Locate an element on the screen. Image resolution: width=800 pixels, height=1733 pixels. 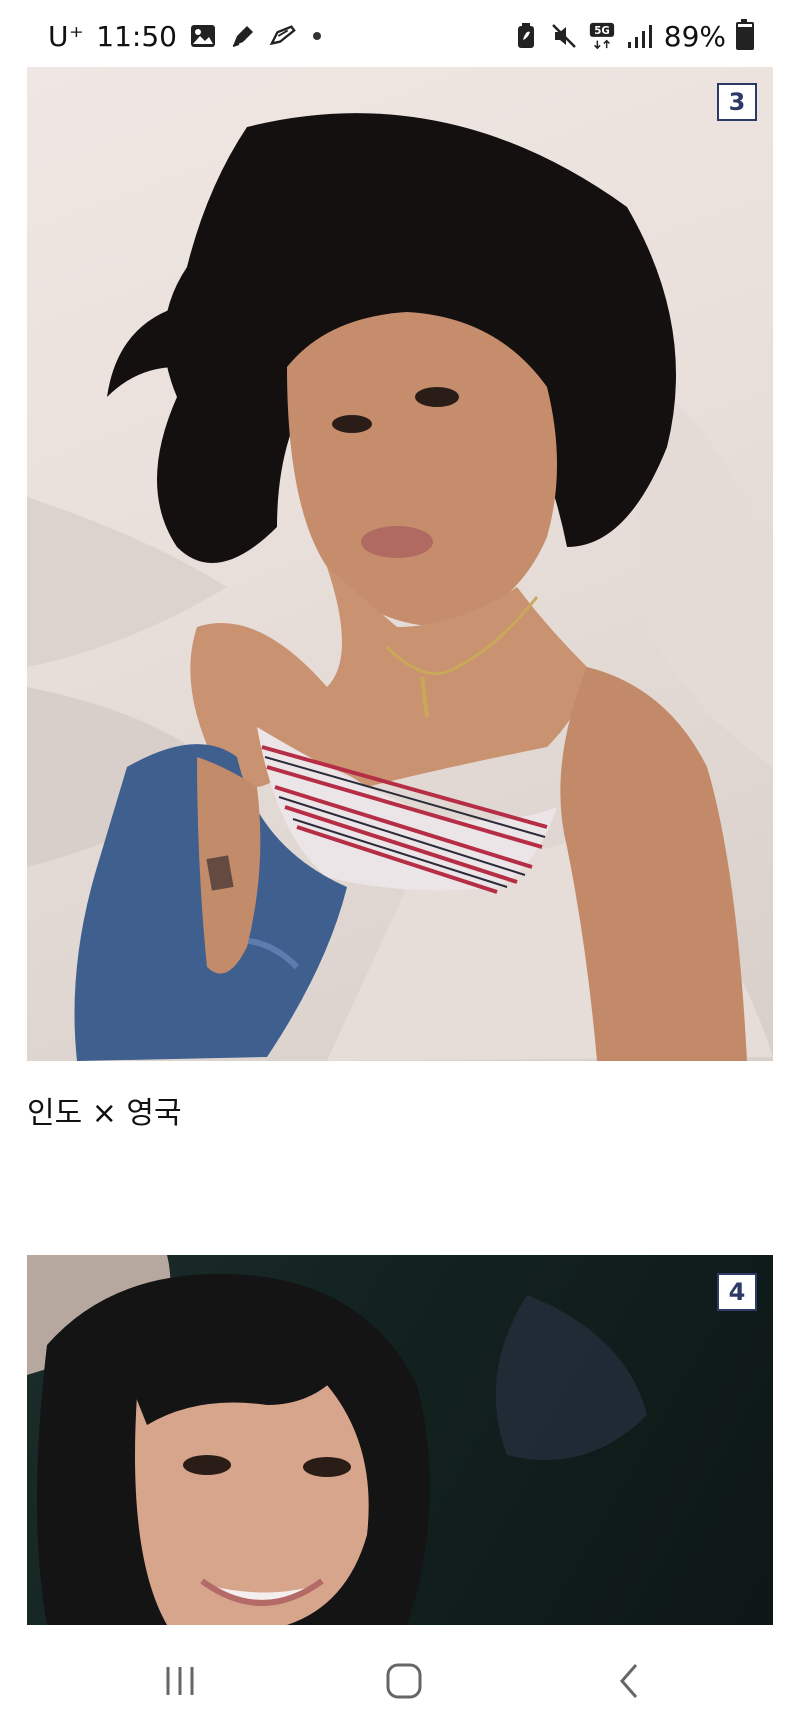
status-bar: U⁺ 11:50 5G 89% is located at coordinates (400, 34).